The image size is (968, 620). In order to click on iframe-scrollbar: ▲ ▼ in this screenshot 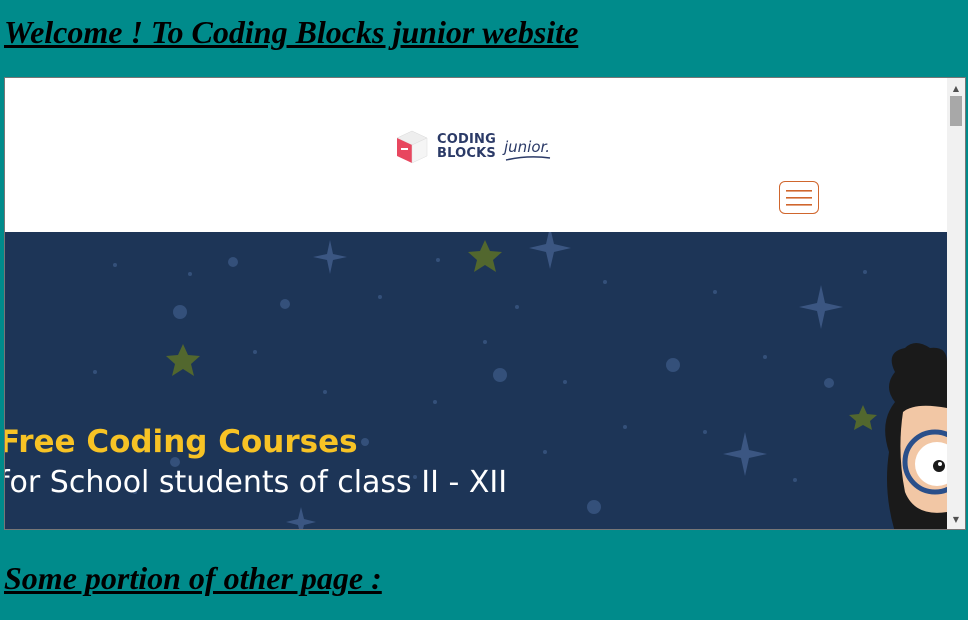, I will do `click(956, 303)`.